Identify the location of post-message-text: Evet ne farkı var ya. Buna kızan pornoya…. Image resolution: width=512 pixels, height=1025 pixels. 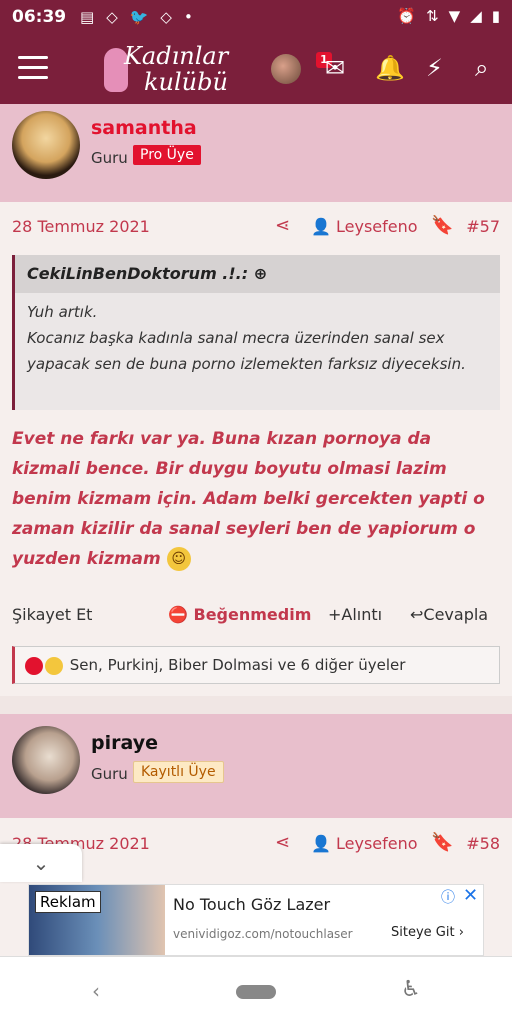
(248, 499).